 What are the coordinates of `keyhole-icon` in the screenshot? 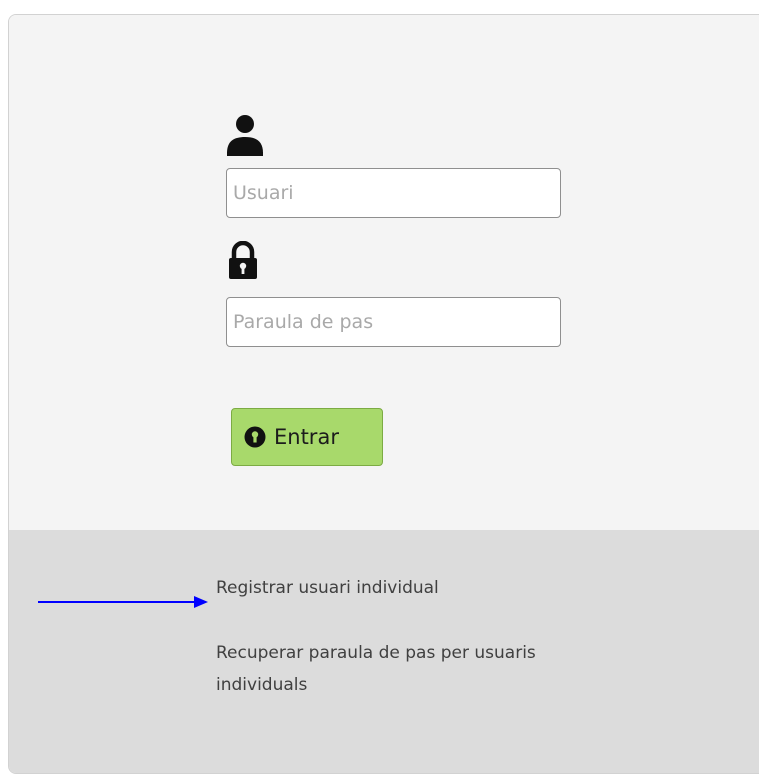 It's located at (255, 437).